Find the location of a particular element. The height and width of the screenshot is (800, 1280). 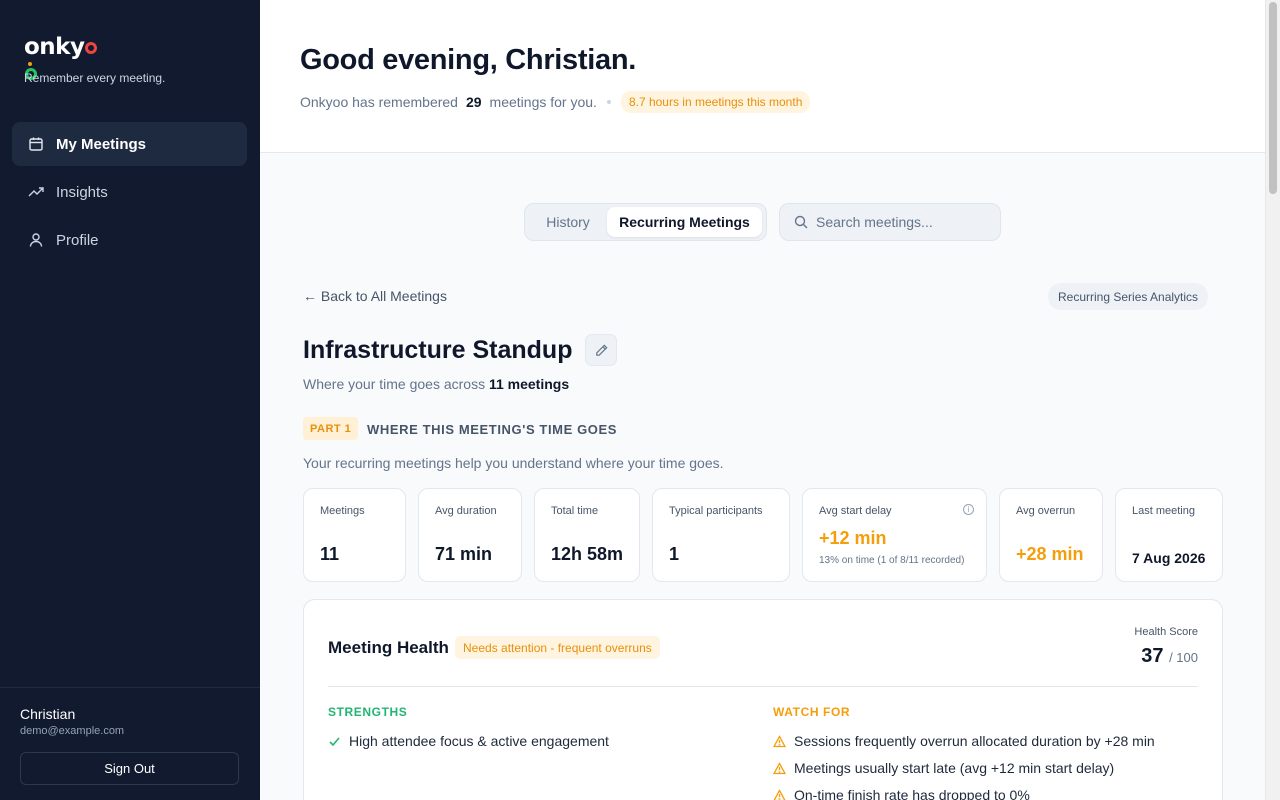

stat-card-avg-duration: Avg duration 71 min is located at coordinates (470, 535).